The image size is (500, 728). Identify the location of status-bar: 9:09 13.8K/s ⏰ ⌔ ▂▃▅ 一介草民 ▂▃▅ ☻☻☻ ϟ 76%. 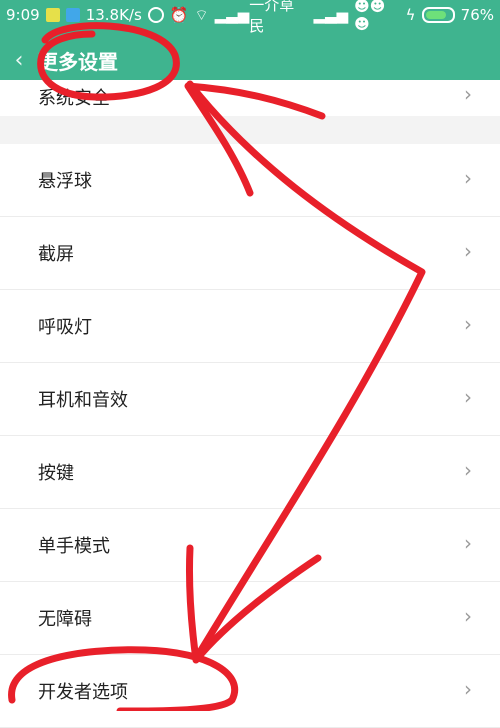
(250, 17).